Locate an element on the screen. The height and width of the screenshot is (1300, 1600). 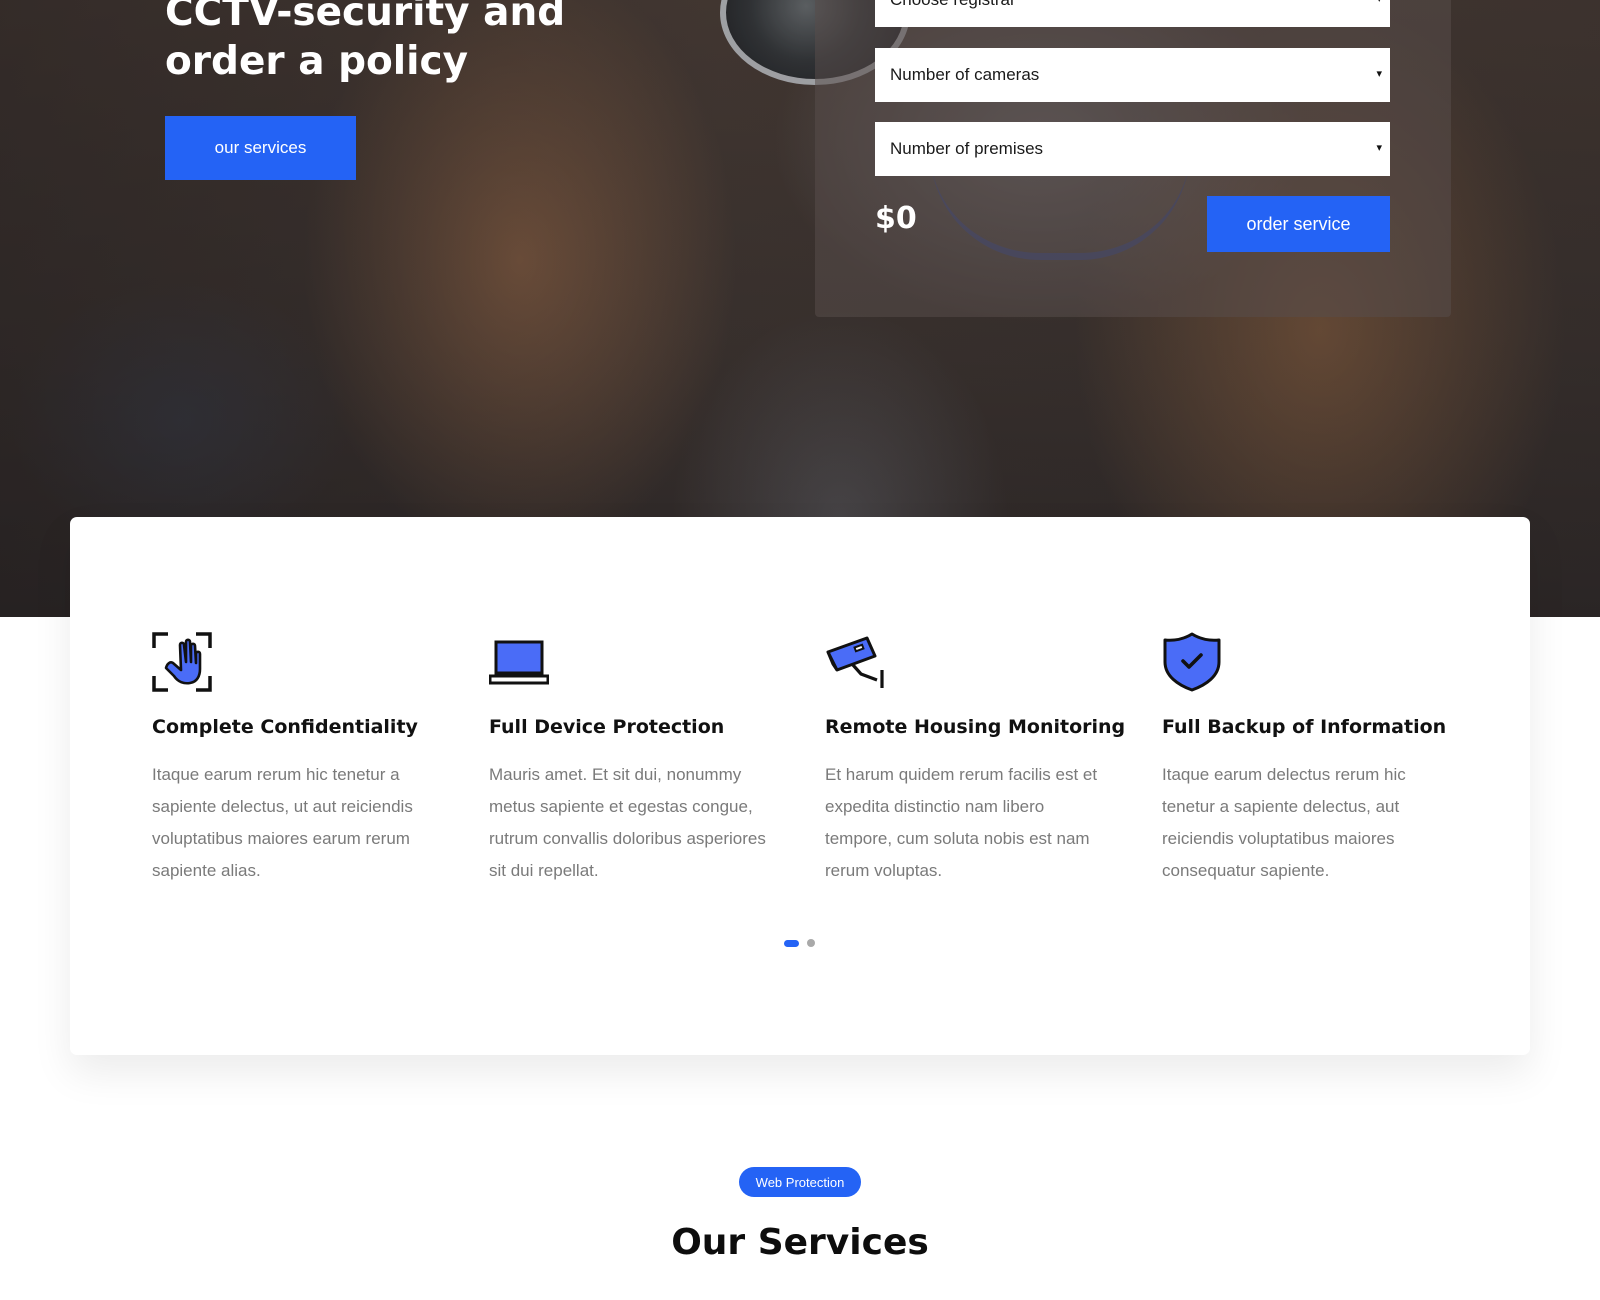
feature-title: Remote Housing Monitoring is located at coordinates (975, 727).